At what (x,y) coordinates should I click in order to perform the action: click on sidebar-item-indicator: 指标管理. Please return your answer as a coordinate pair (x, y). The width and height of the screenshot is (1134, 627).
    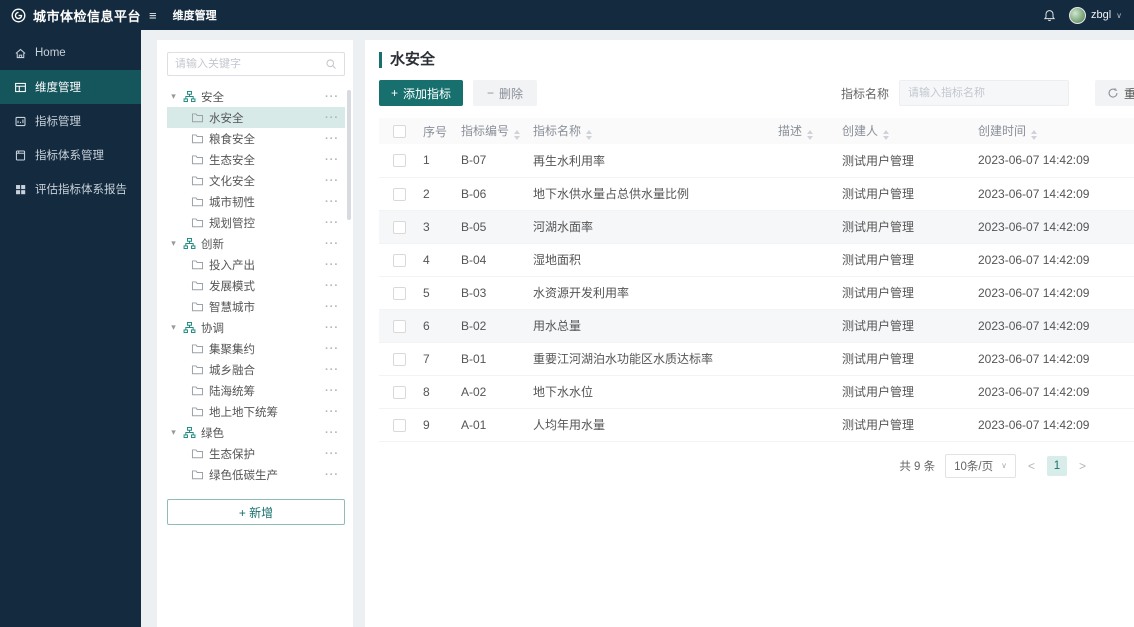
    Looking at the image, I should click on (70, 121).